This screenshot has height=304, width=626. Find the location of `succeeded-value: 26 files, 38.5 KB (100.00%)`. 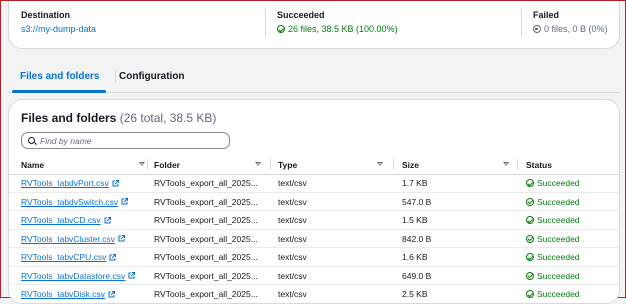

succeeded-value: 26 files, 38.5 KB (100.00%) is located at coordinates (337, 29).